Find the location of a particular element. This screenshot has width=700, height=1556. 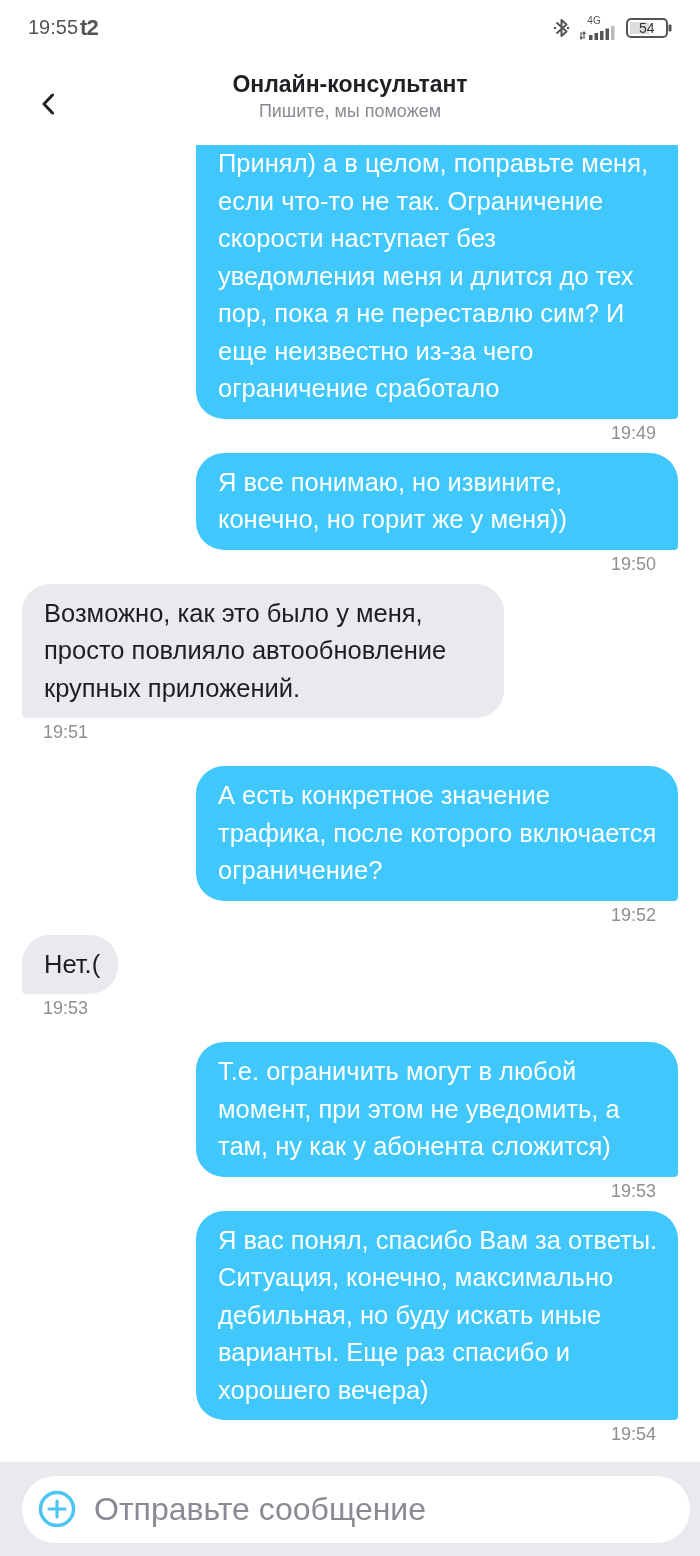

clock-time: 19:55 is located at coordinates (53, 27).